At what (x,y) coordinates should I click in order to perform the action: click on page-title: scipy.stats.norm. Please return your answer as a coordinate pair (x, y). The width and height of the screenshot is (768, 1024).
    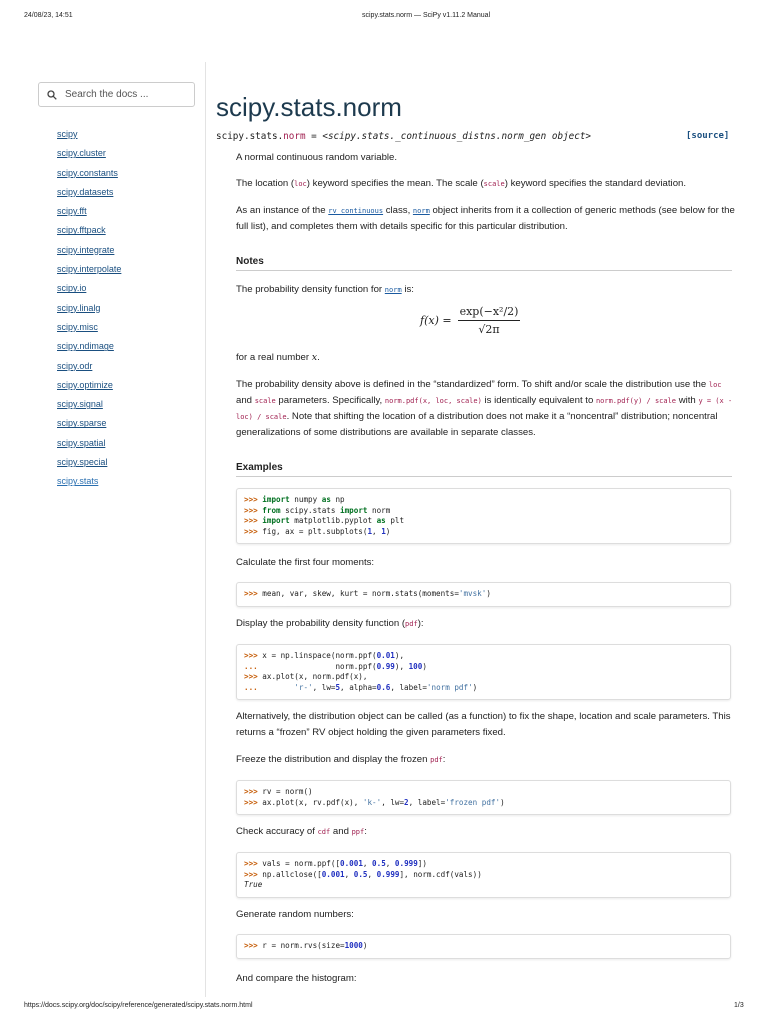
    Looking at the image, I should click on (309, 107).